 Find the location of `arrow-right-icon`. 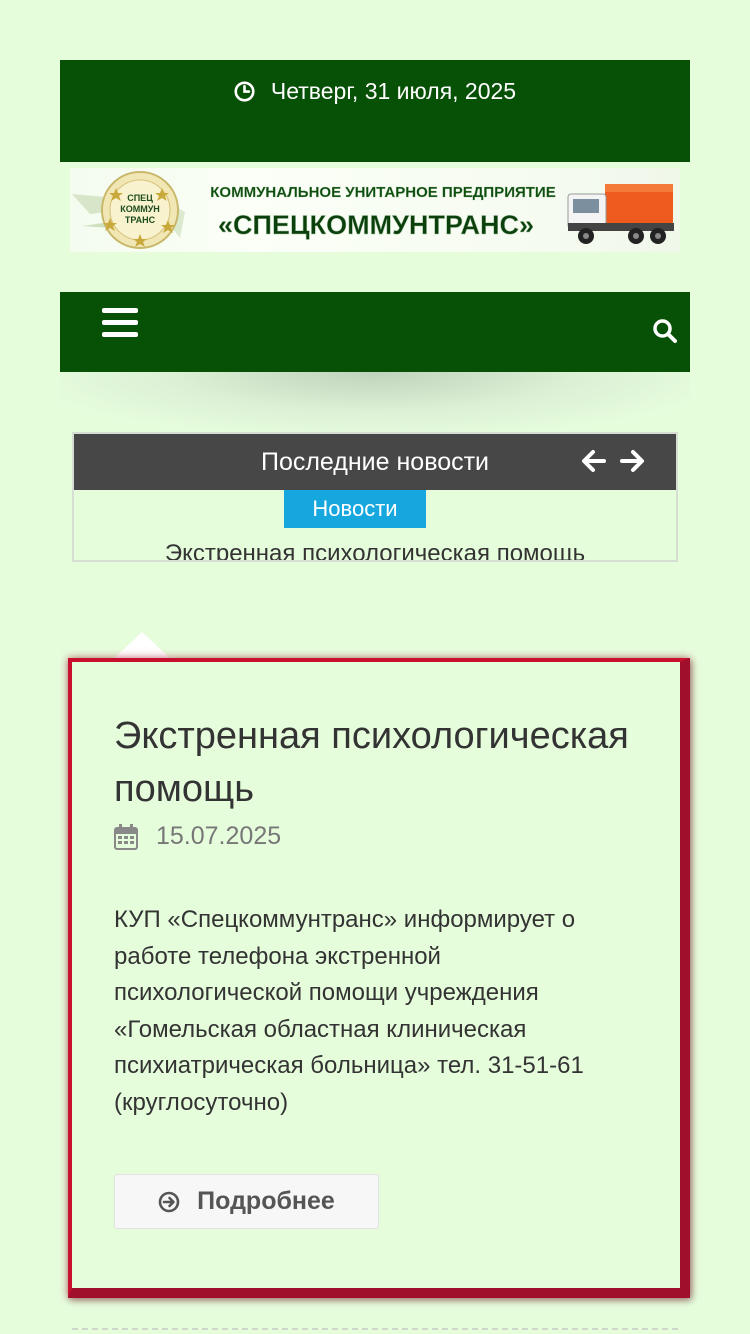

arrow-right-icon is located at coordinates (633, 461).